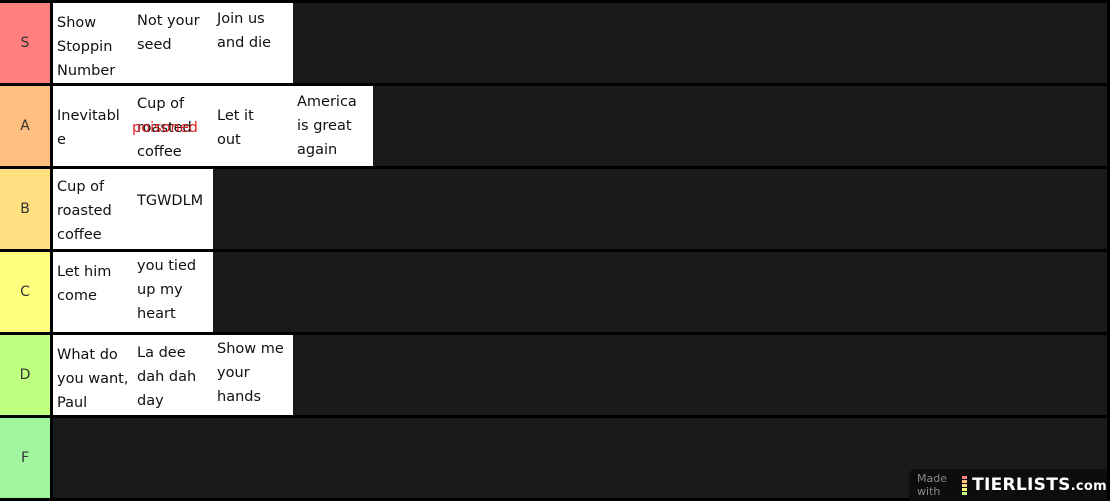 The width and height of the screenshot is (1110, 501). I want to click on tier-item: Cup of roasted coffee, so click(93, 209).